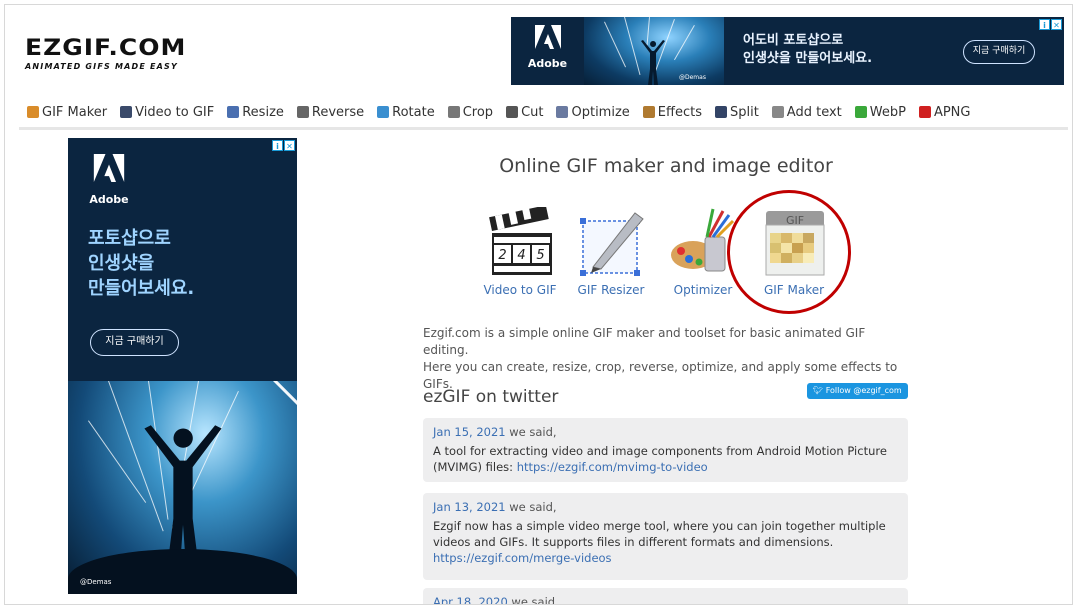 The height and width of the screenshot is (609, 1077). I want to click on nav-item-video-to-gif: Video to GIF, so click(167, 112).